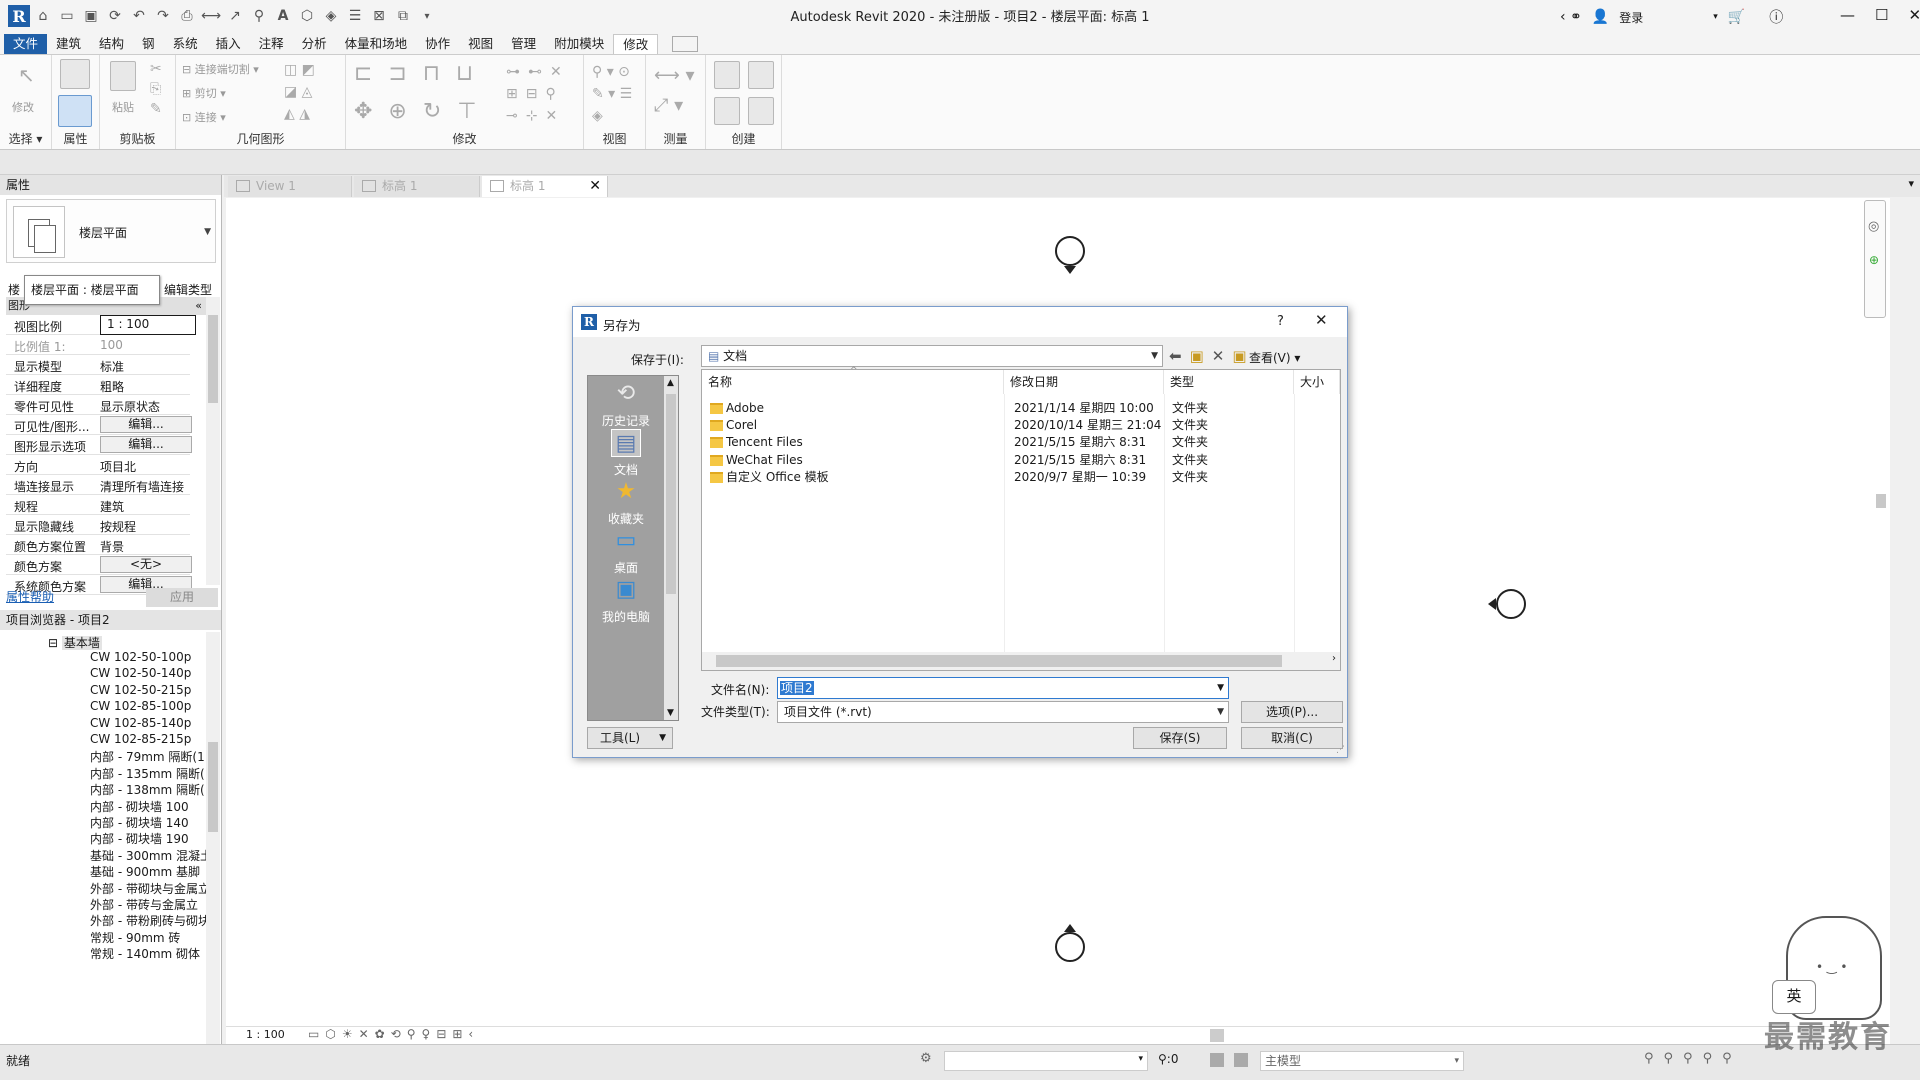  What do you see at coordinates (98, 405) in the screenshot?
I see `property-row: 零件可见性 显示原状态` at bounding box center [98, 405].